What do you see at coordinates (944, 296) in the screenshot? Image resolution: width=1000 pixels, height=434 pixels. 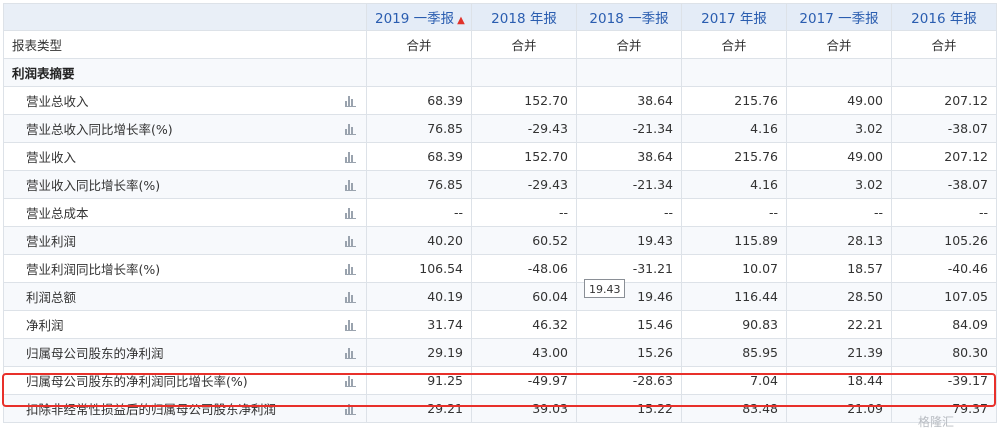 I see `value-cell: 107.05` at bounding box center [944, 296].